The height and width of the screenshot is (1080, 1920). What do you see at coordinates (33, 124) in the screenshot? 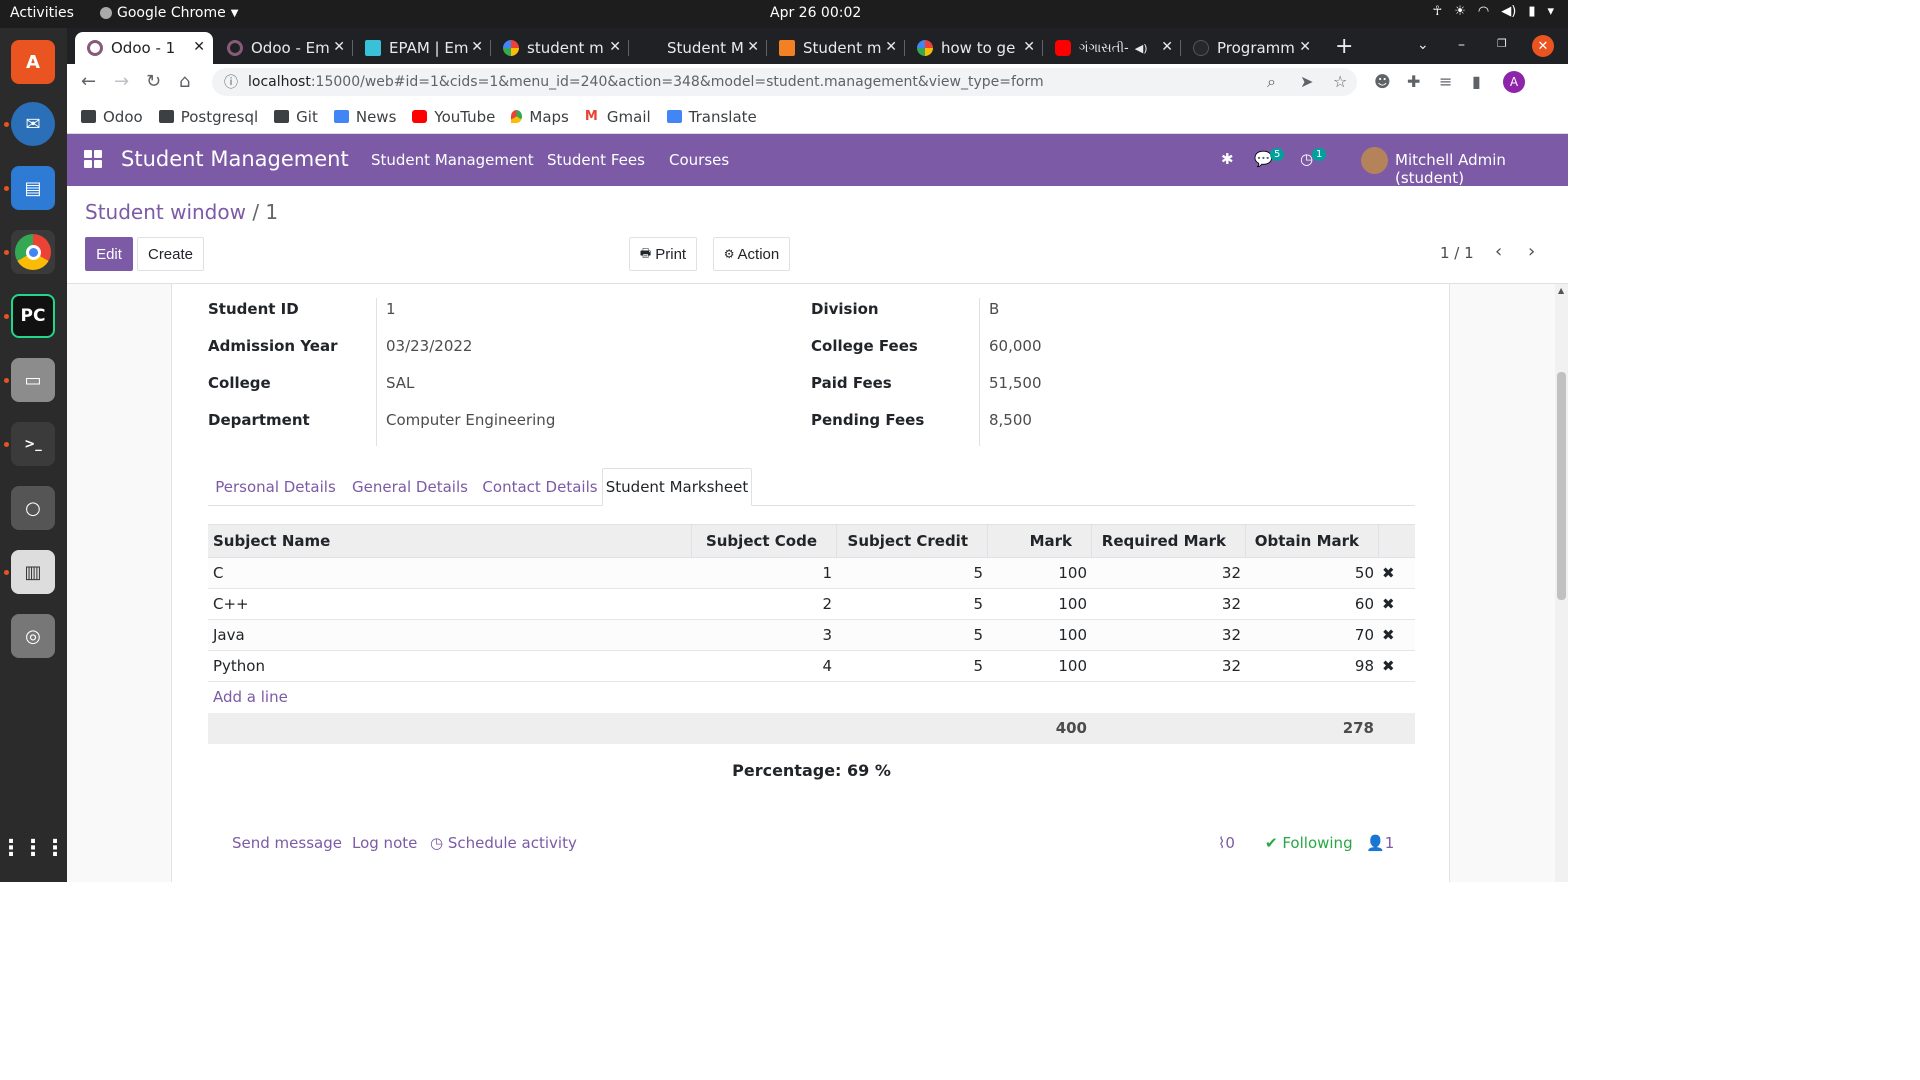
I see `thunderbird-icon: ✉` at bounding box center [33, 124].